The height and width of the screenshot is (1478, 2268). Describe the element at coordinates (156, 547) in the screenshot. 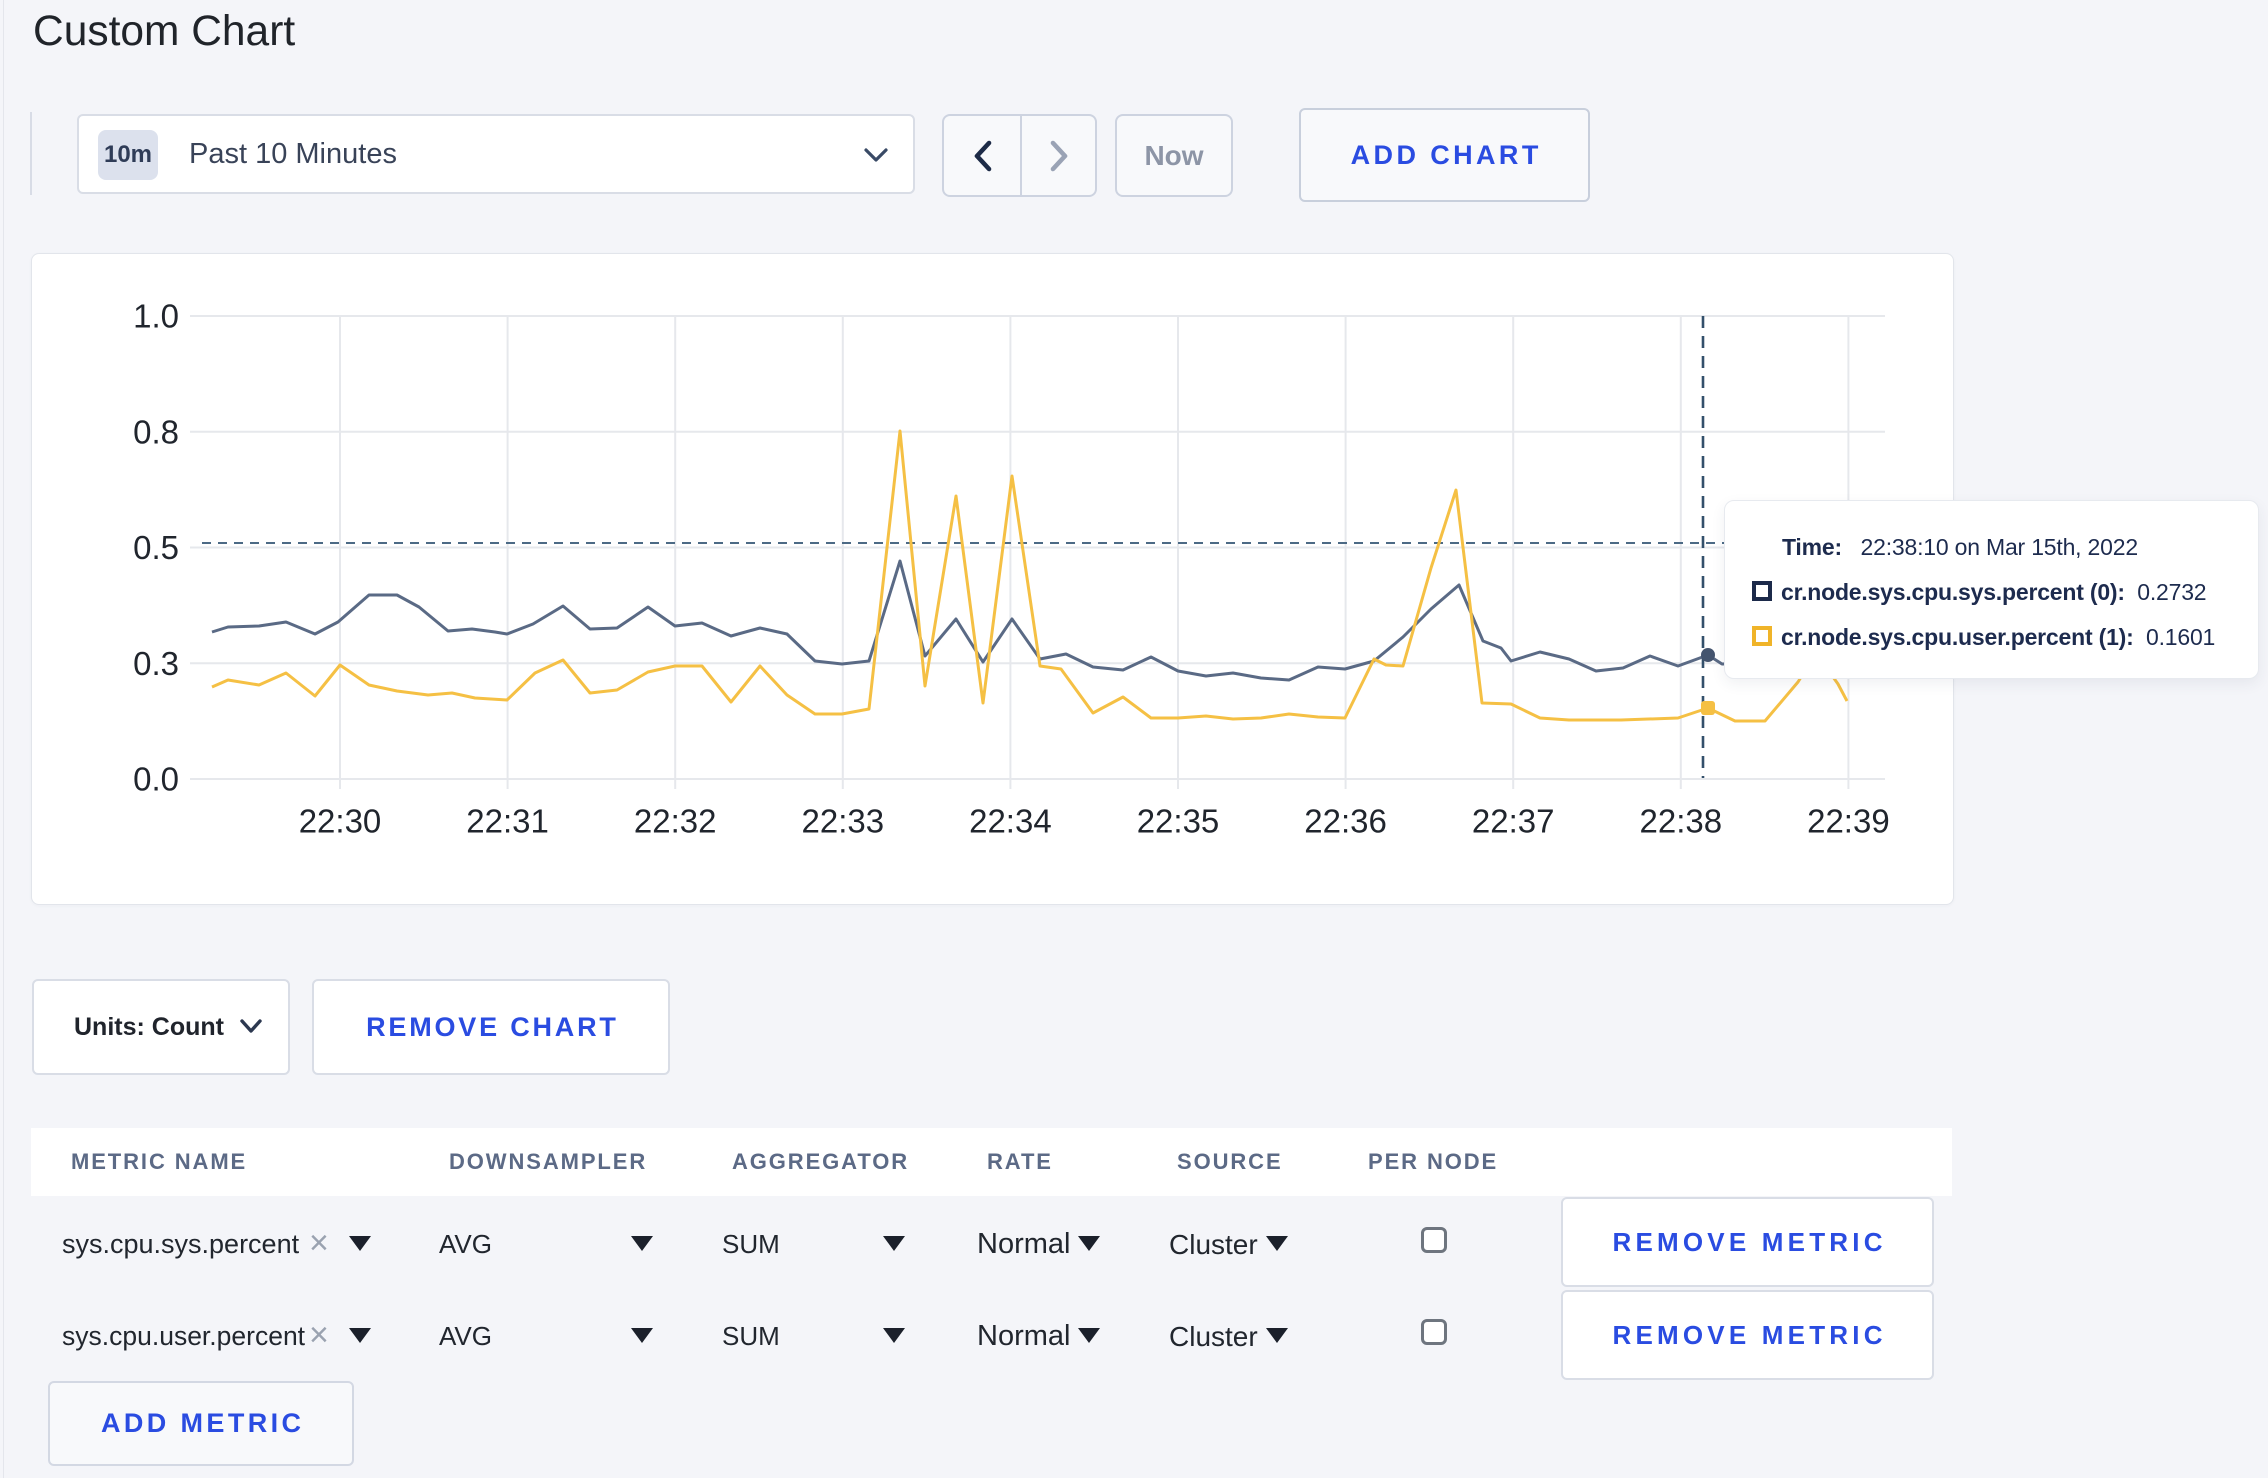

I see `svg-text: 0.5` at that location.